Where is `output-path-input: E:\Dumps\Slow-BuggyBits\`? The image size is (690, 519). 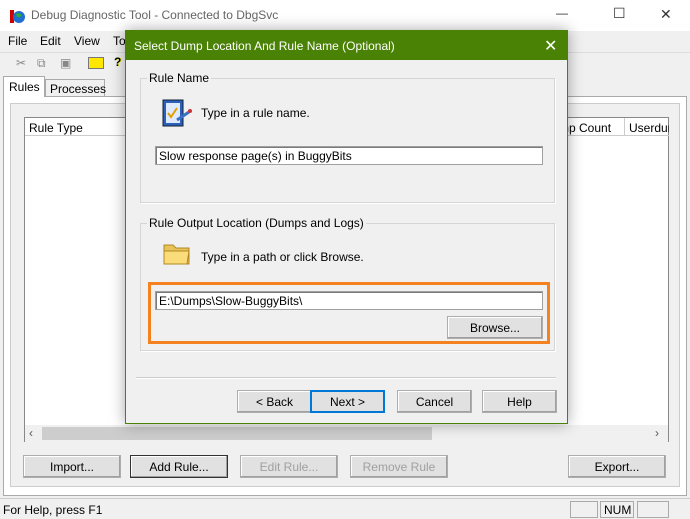
output-path-input: E:\Dumps\Slow-BuggyBits\ is located at coordinates (349, 300).